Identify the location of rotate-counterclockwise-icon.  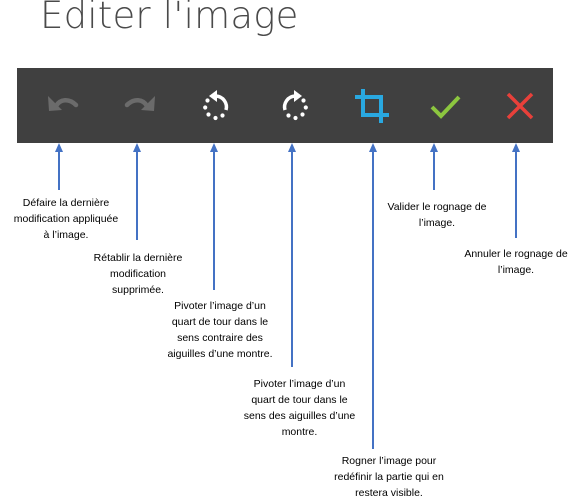
(216, 105).